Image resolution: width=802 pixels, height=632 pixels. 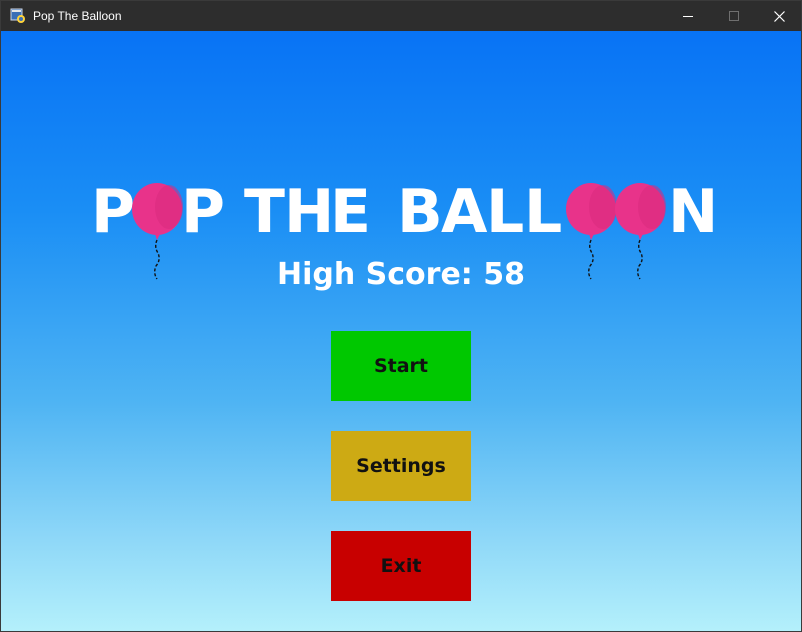 I want to click on close-icon, so click(x=779, y=16).